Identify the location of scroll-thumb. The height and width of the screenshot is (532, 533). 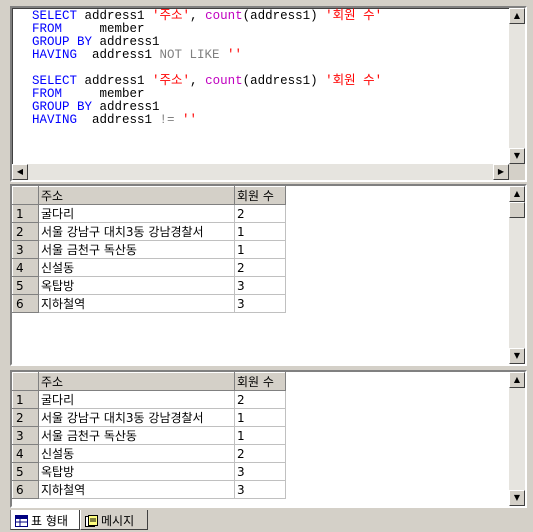
(517, 210).